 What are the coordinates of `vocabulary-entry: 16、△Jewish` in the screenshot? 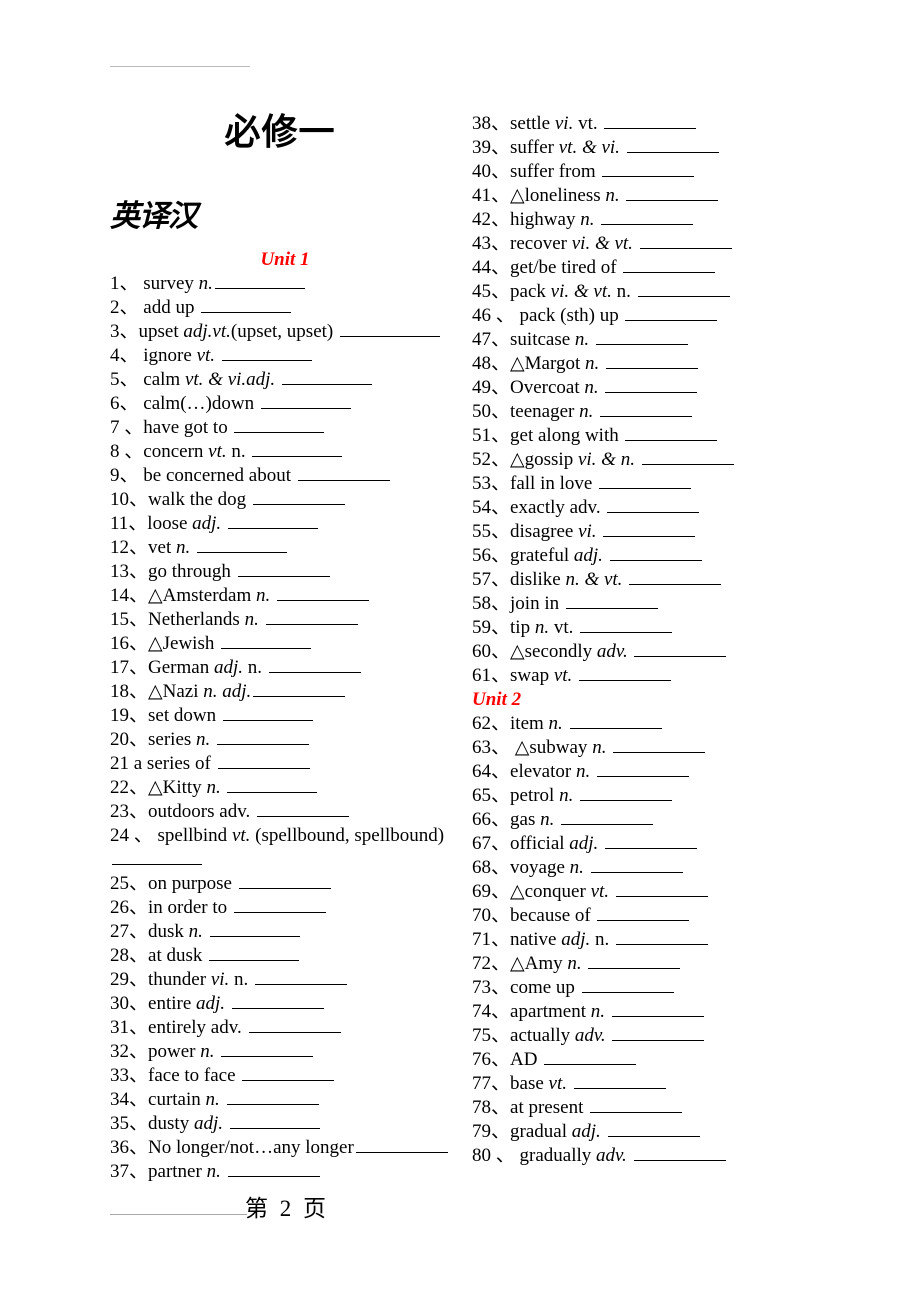 It's located at (285, 644).